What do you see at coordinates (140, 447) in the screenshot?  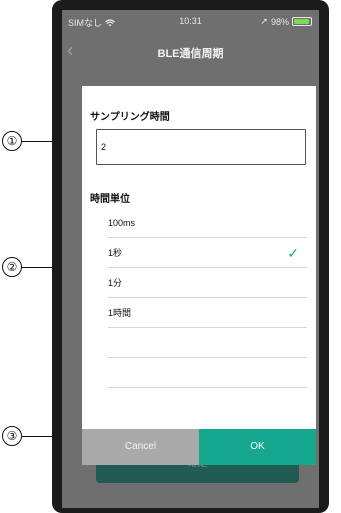 I see `cancel-button: Cancel` at bounding box center [140, 447].